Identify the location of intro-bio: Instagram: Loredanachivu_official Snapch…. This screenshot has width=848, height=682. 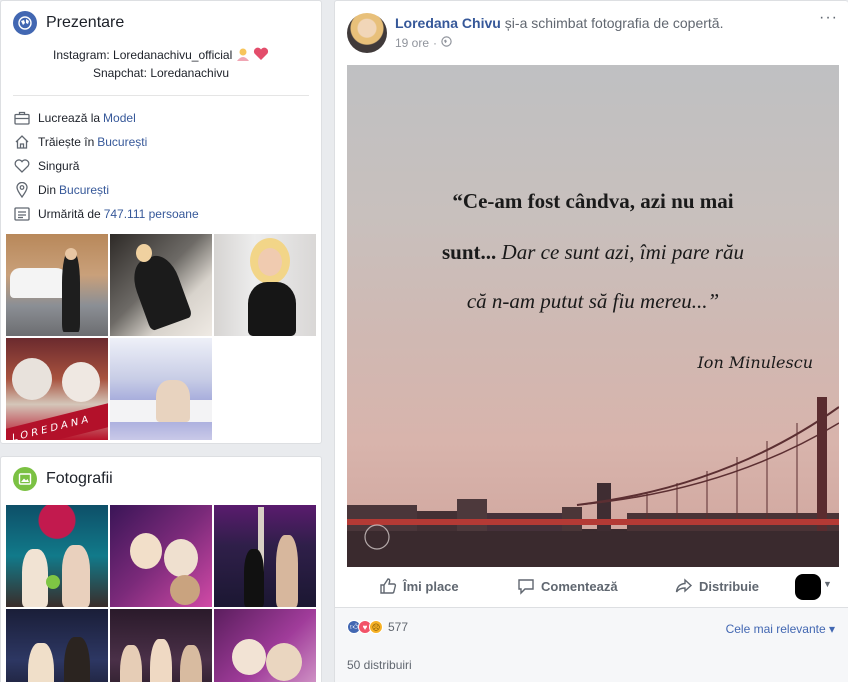
(161, 64).